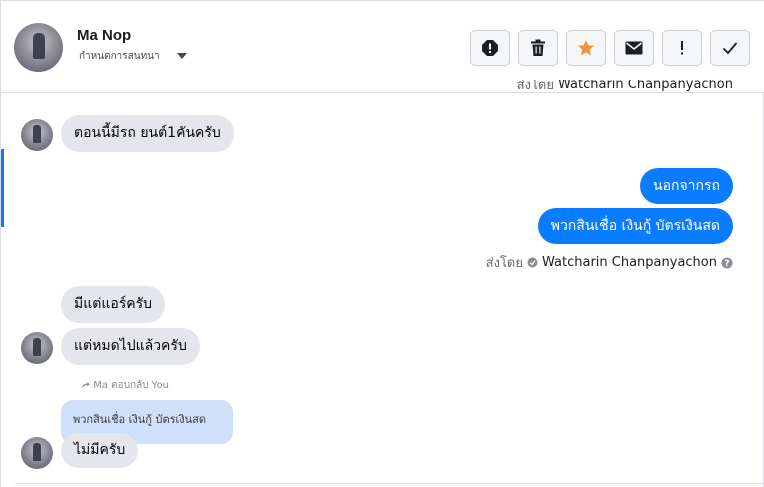  Describe the element at coordinates (131, 385) in the screenshot. I see `reply-meta-text: Ma ตอบกลับ You` at that location.